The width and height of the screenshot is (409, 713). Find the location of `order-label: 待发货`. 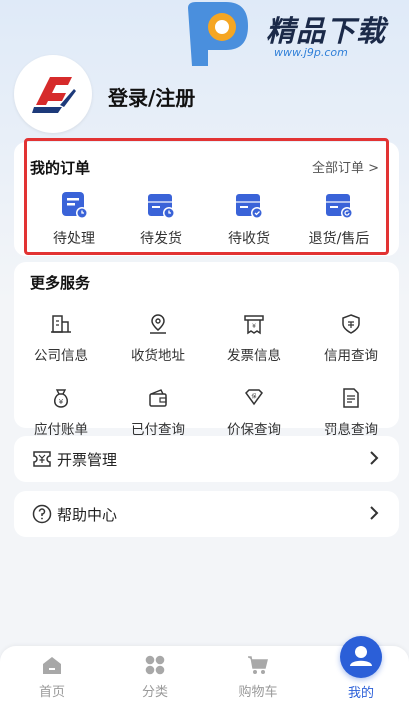

order-label: 待发货 is located at coordinates (161, 239).